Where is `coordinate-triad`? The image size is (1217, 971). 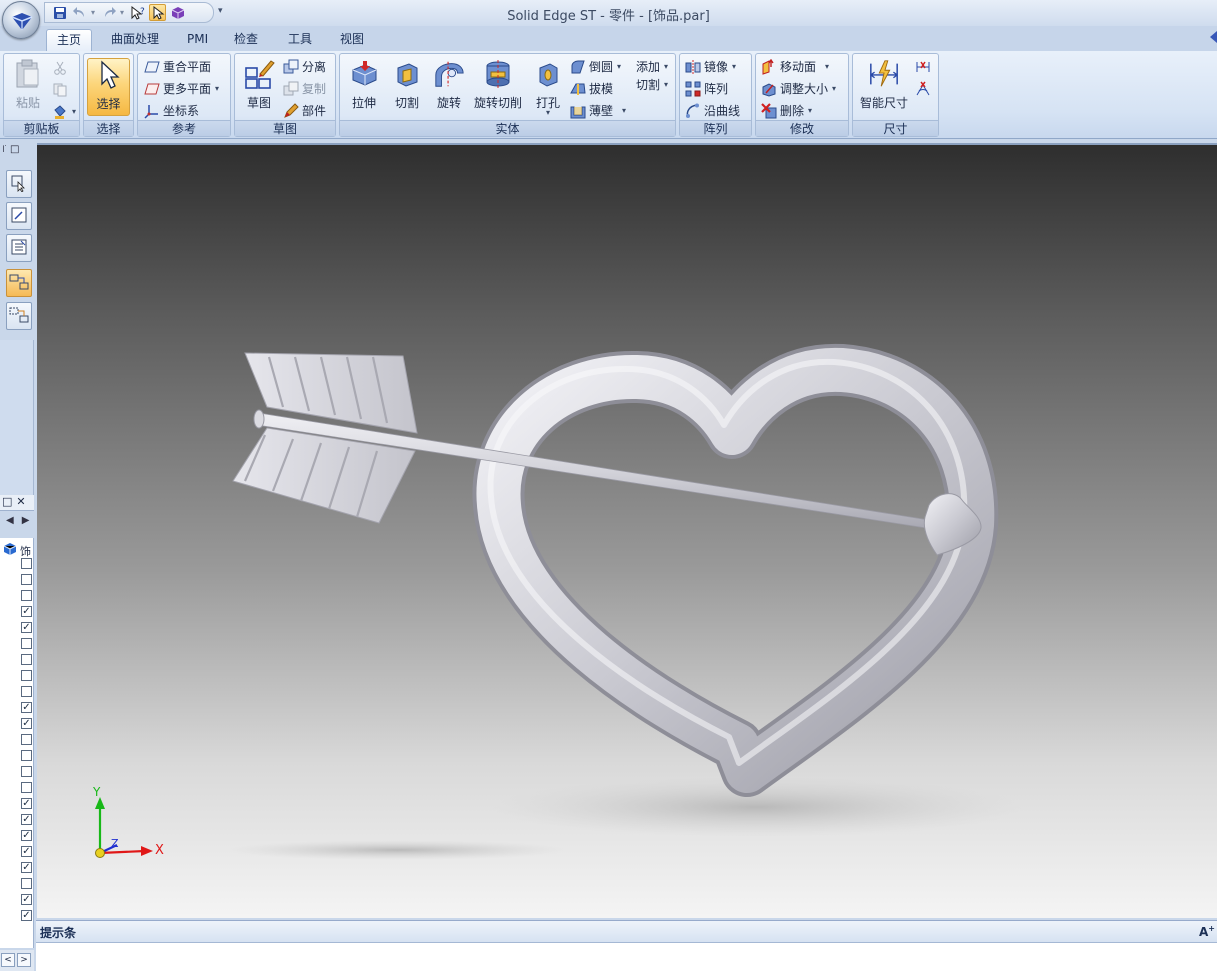
coordinate-triad is located at coordinates (124, 827).